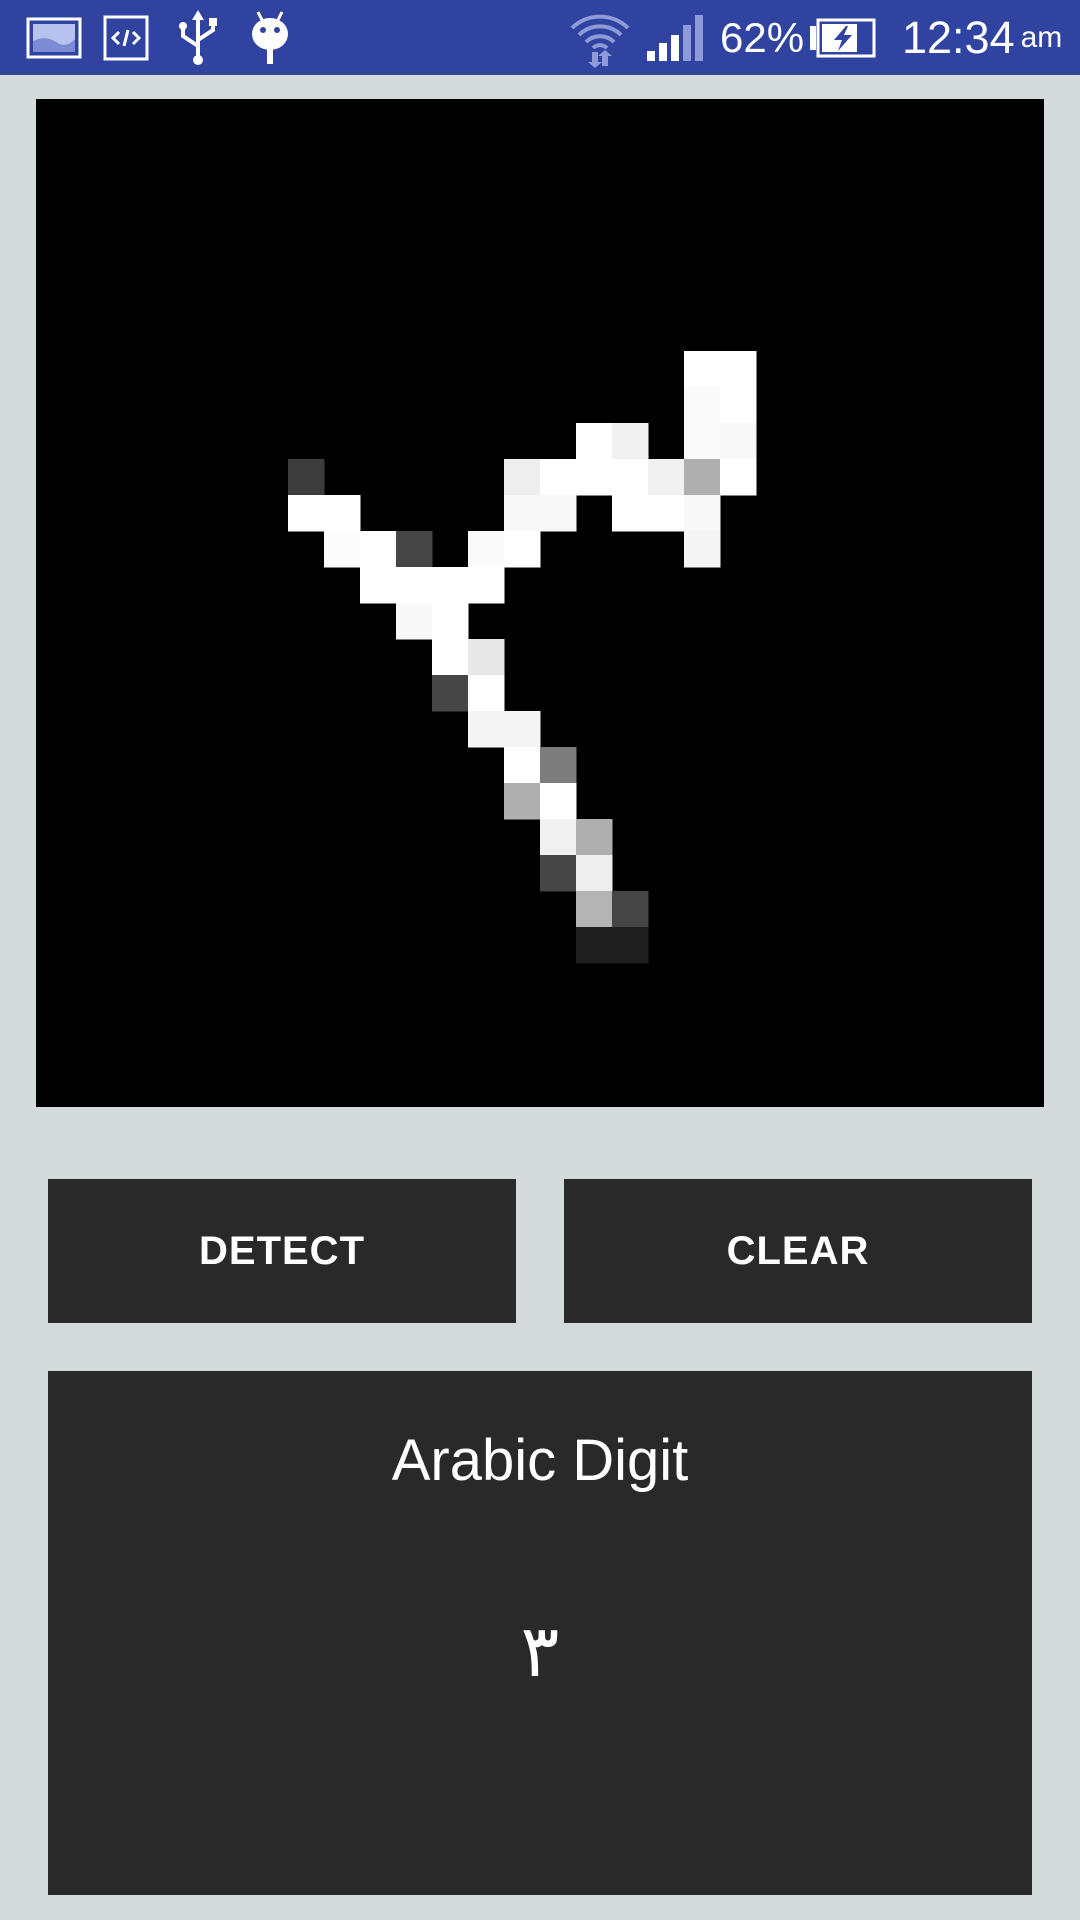 This screenshot has height=1920, width=1080. I want to click on wifi-icon, so click(600, 37).